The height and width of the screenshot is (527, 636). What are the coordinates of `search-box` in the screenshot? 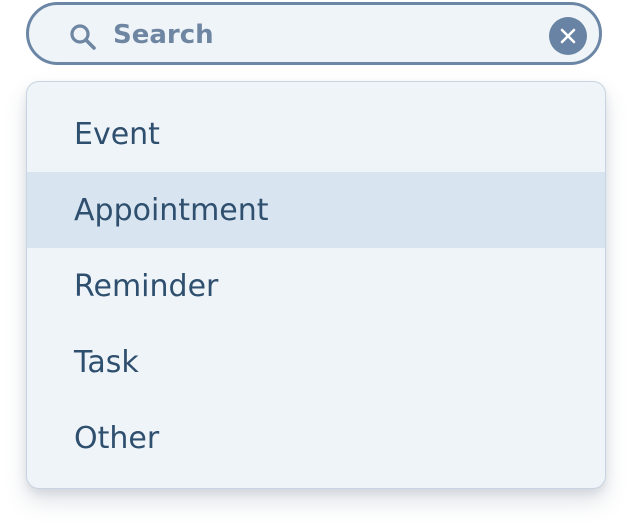 It's located at (314, 33).